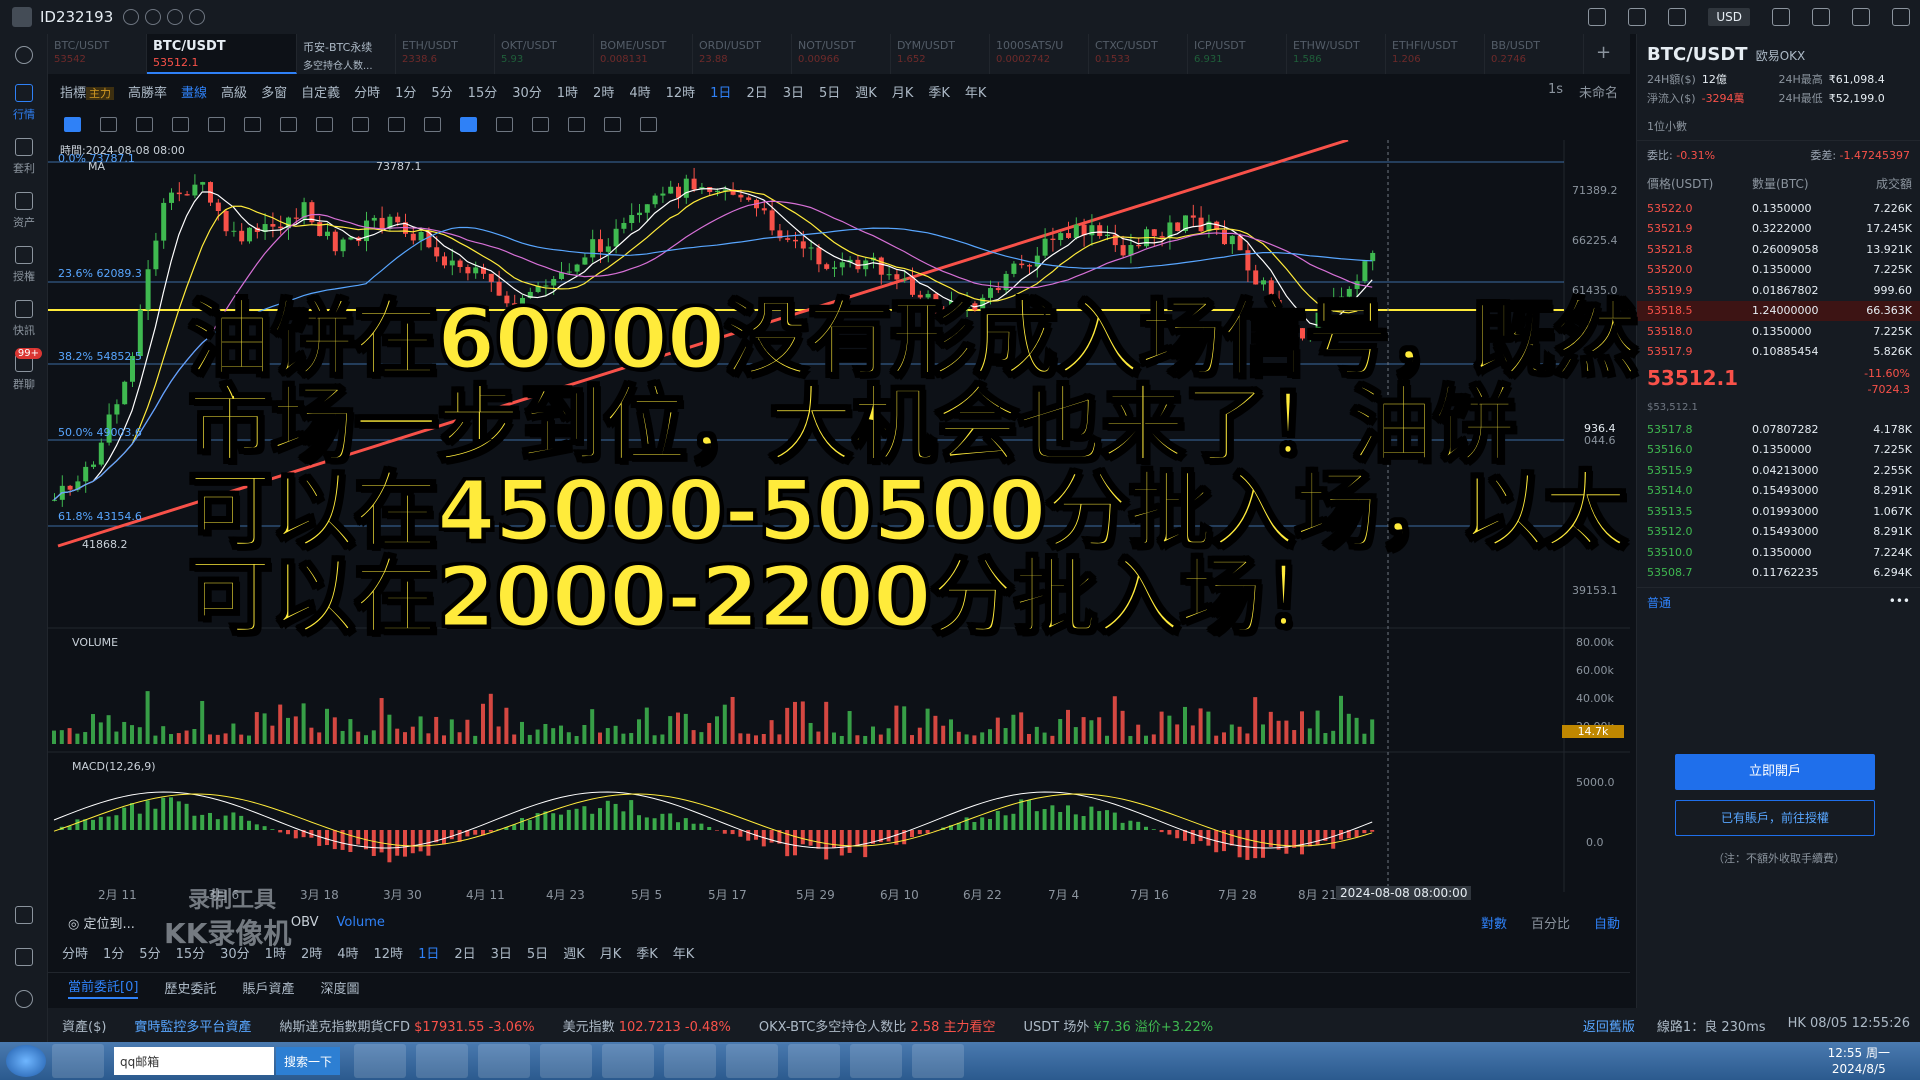 The height and width of the screenshot is (1080, 1920). What do you see at coordinates (97, 54) in the screenshot?
I see `tab-symbol: BTC/USDT 53542` at bounding box center [97, 54].